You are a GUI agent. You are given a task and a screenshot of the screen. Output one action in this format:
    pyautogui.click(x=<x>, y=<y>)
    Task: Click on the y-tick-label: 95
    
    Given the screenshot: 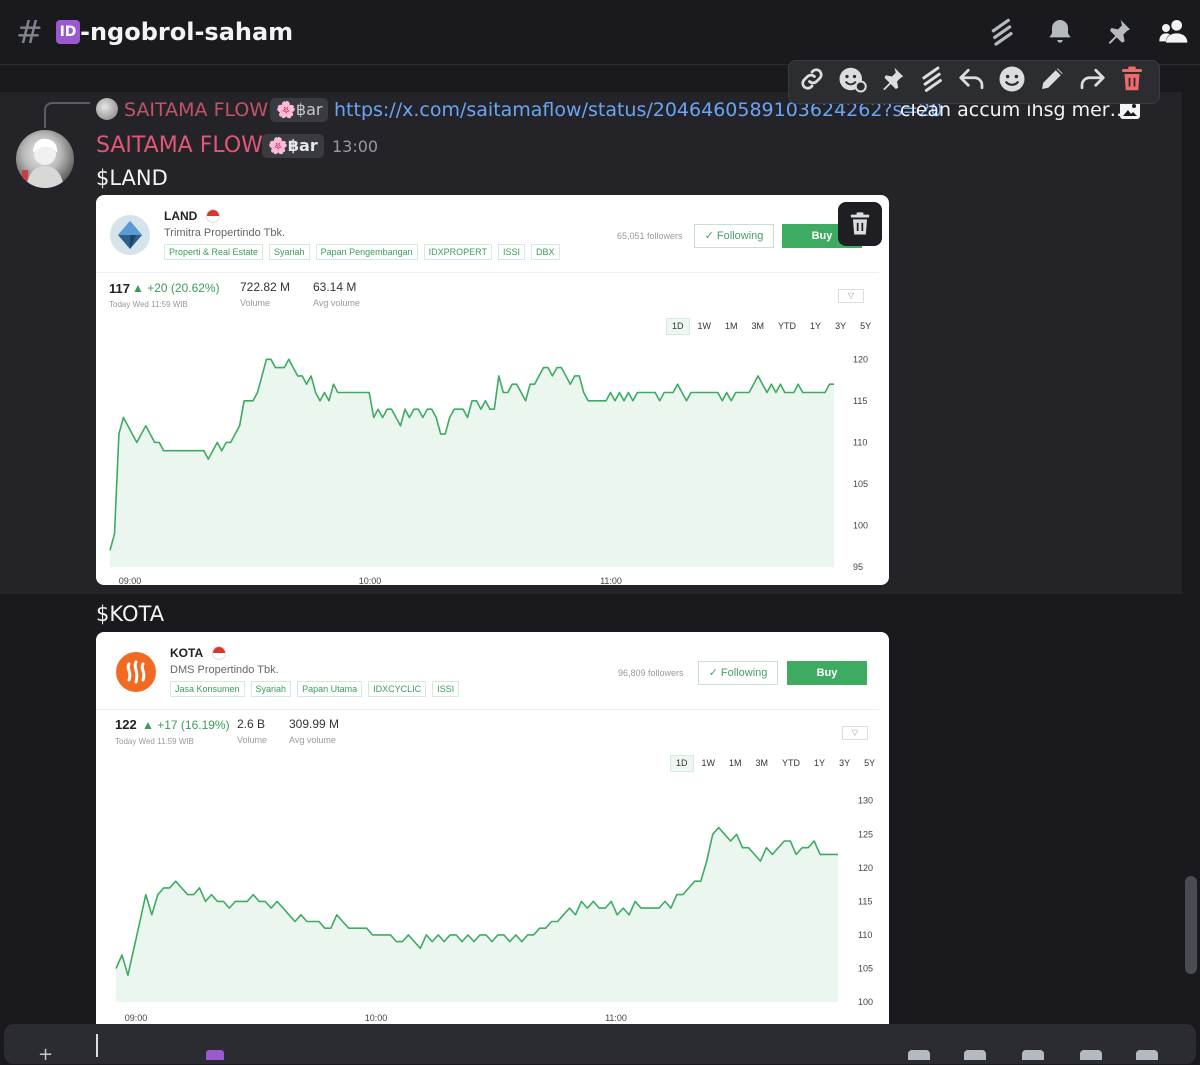 What is the action you would take?
    pyautogui.click(x=858, y=567)
    